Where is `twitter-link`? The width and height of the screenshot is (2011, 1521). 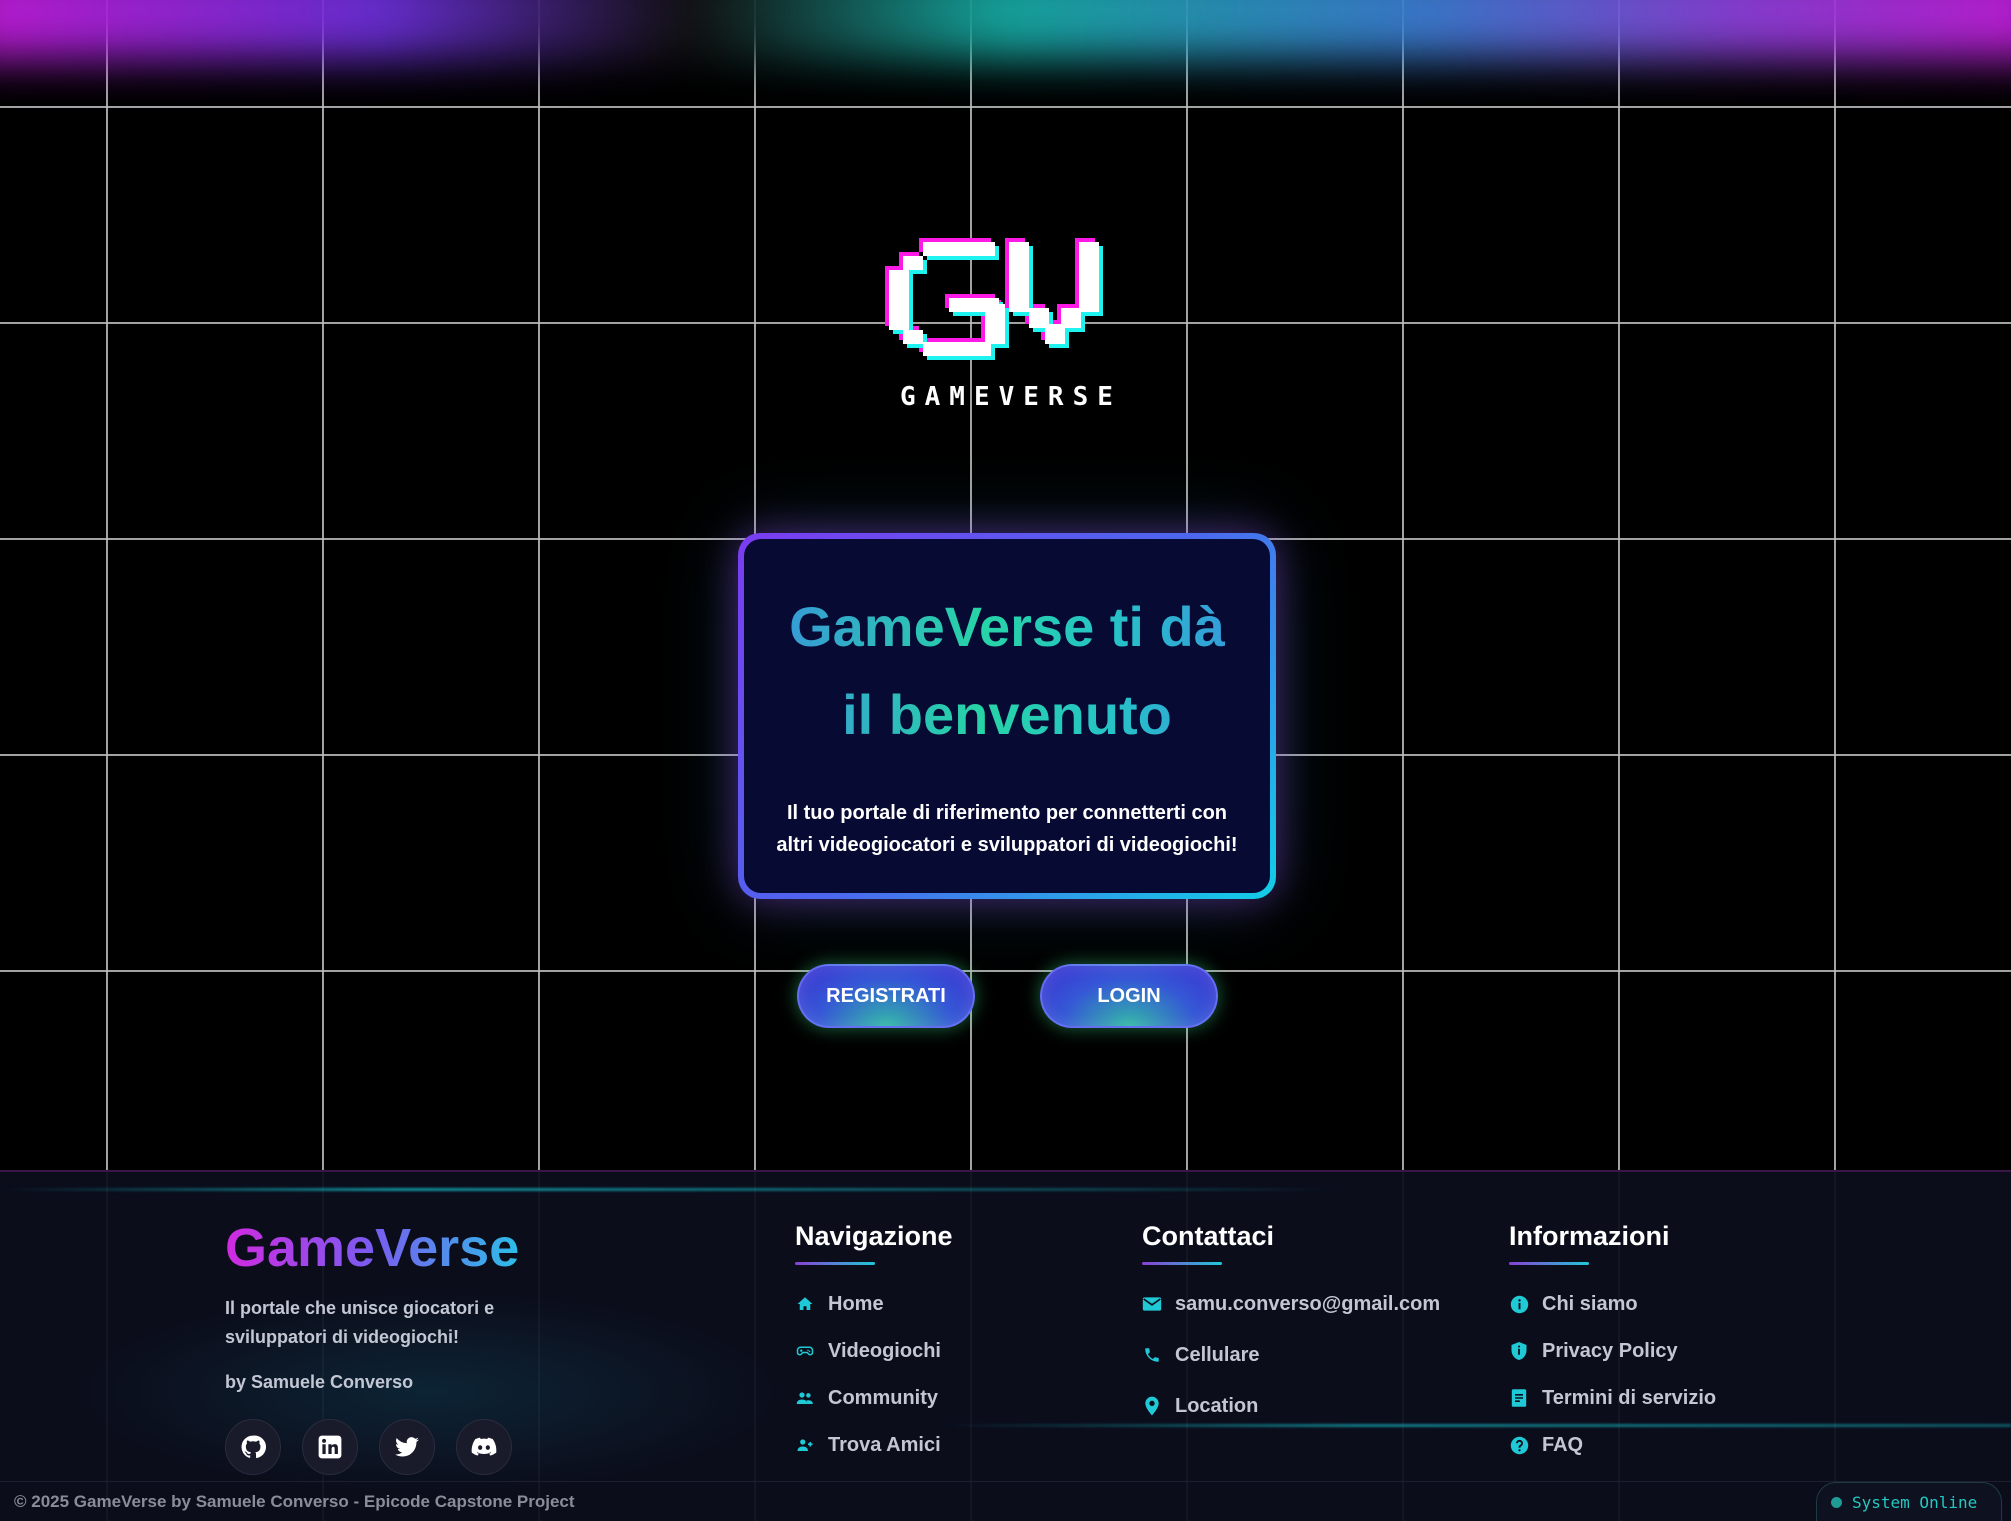
twitter-link is located at coordinates (407, 1447).